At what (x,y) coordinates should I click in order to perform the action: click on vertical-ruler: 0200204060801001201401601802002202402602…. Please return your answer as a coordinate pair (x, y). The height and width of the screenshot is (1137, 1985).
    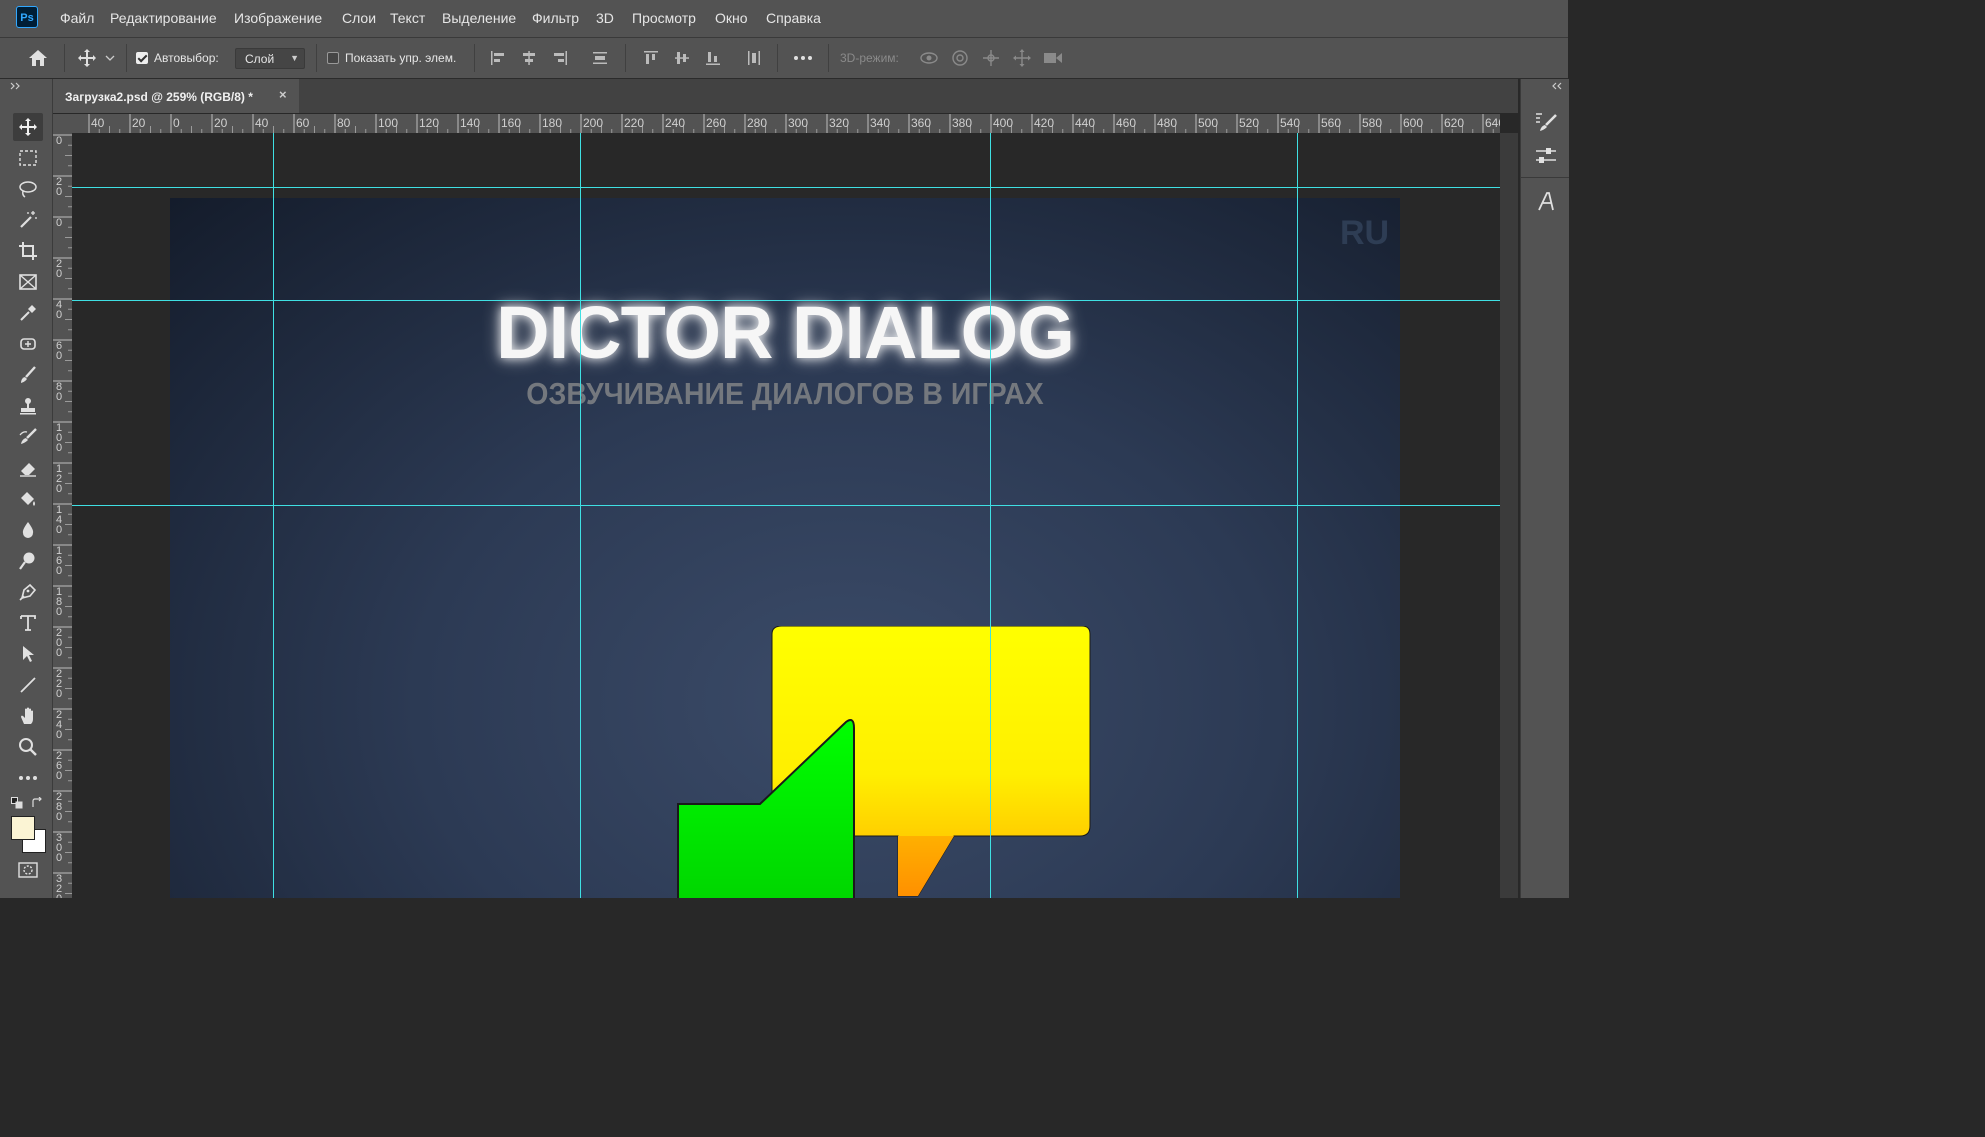
    Looking at the image, I should click on (63, 515).